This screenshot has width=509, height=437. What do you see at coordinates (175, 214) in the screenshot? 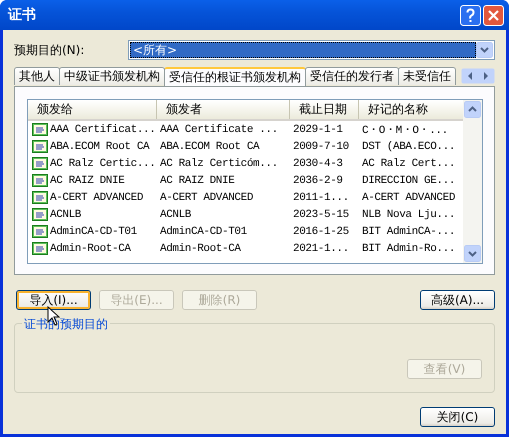
I see `table-cell-text: ACNLB` at bounding box center [175, 214].